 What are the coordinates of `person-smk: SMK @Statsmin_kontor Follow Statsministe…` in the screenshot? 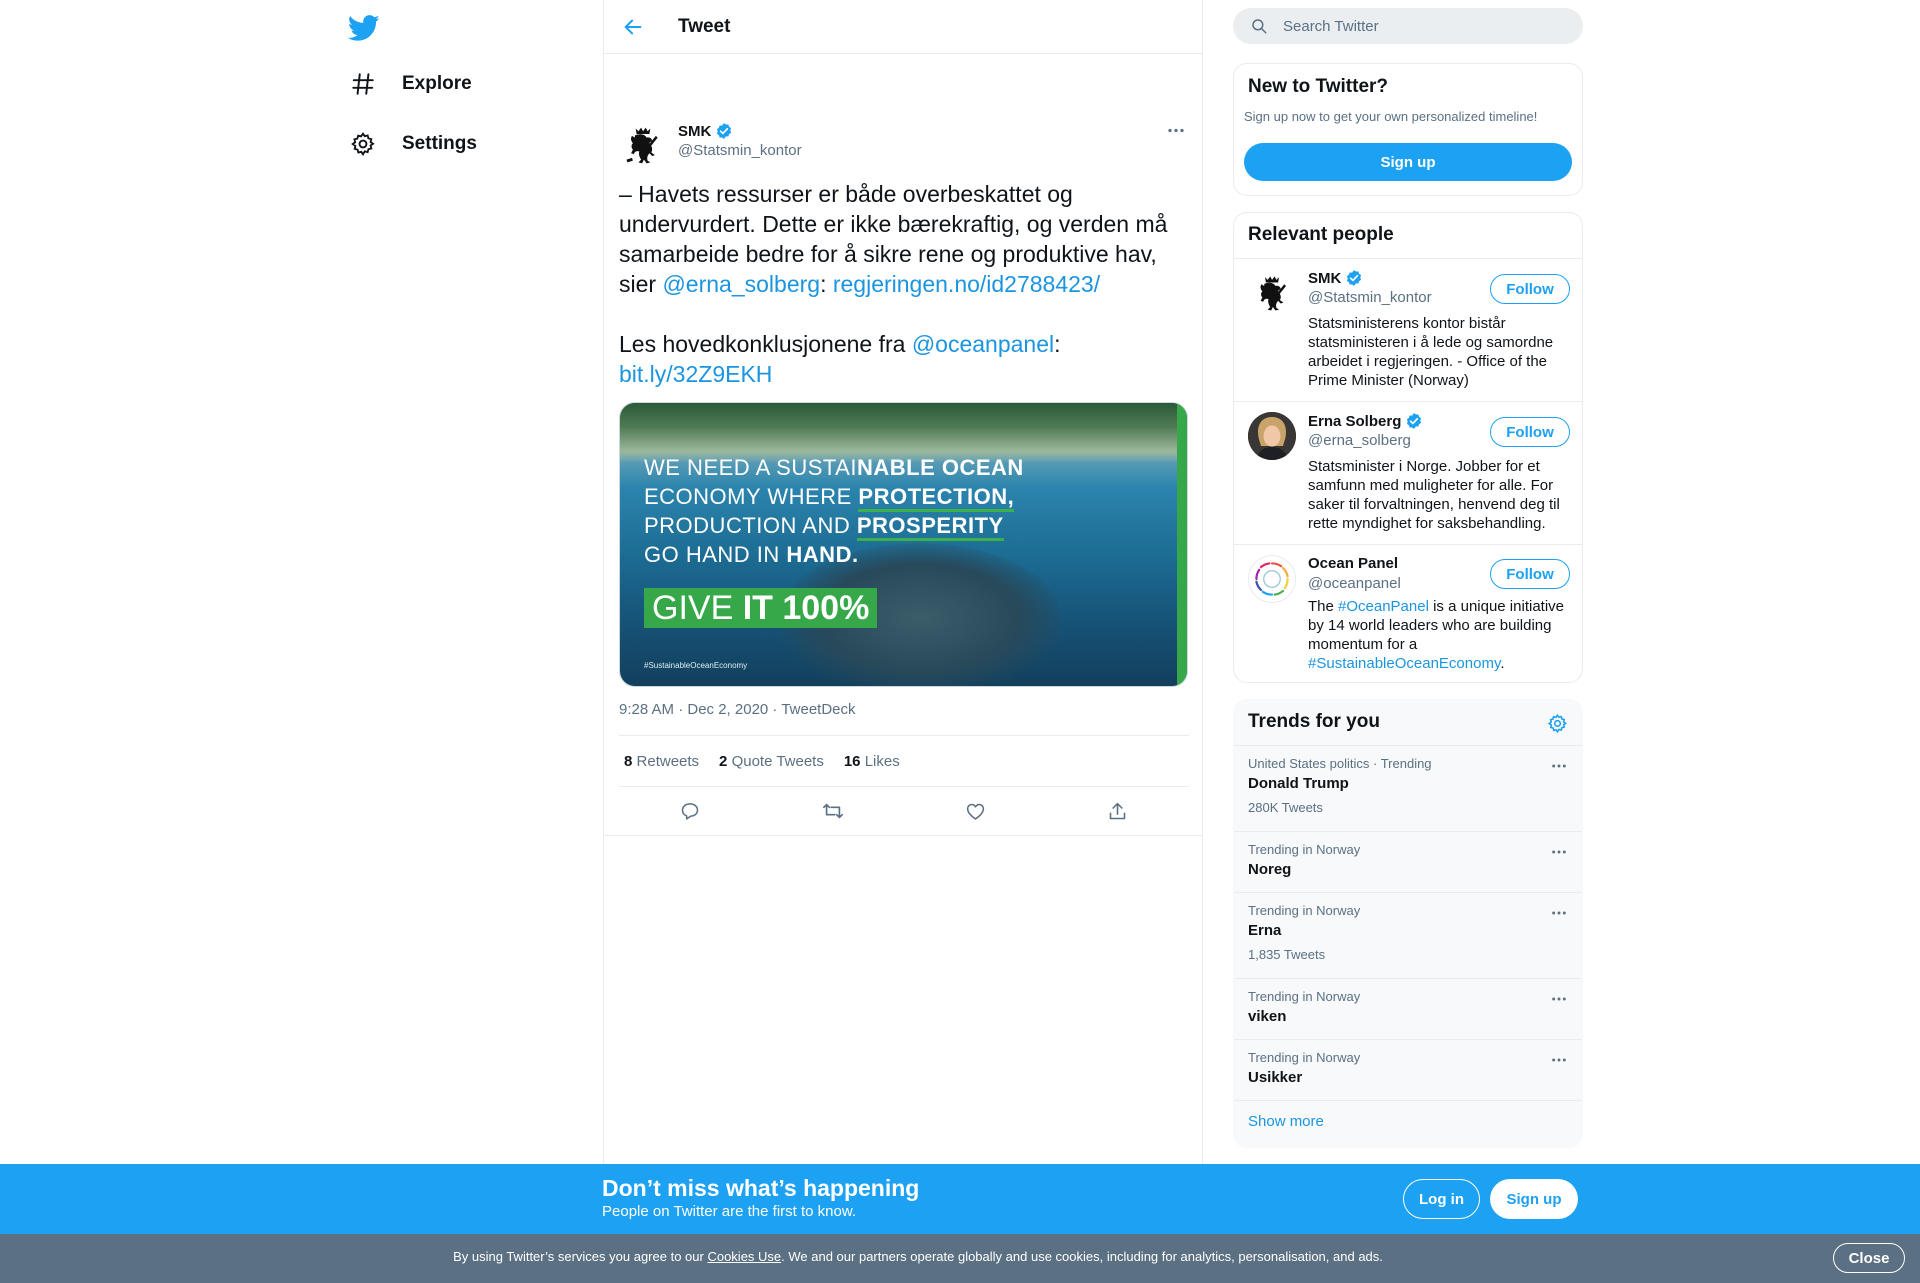 It's located at (1408, 330).